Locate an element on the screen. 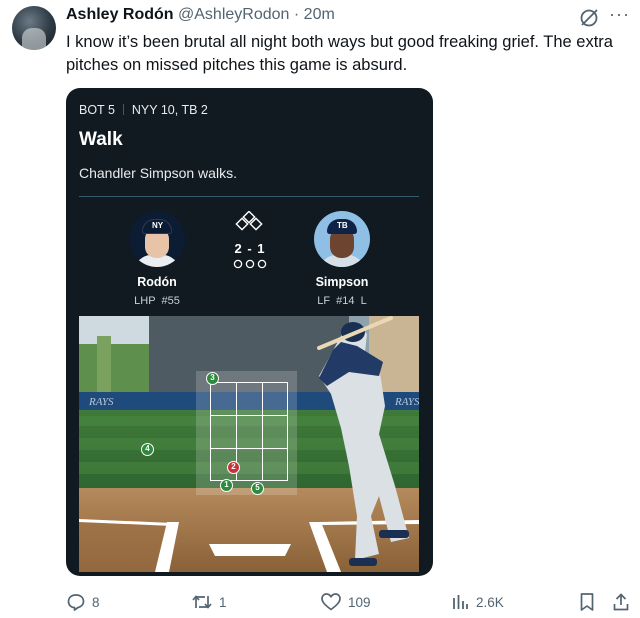  tweet-header: Ashley Rodón @AshleyRodon · 20m is located at coordinates (200, 15).